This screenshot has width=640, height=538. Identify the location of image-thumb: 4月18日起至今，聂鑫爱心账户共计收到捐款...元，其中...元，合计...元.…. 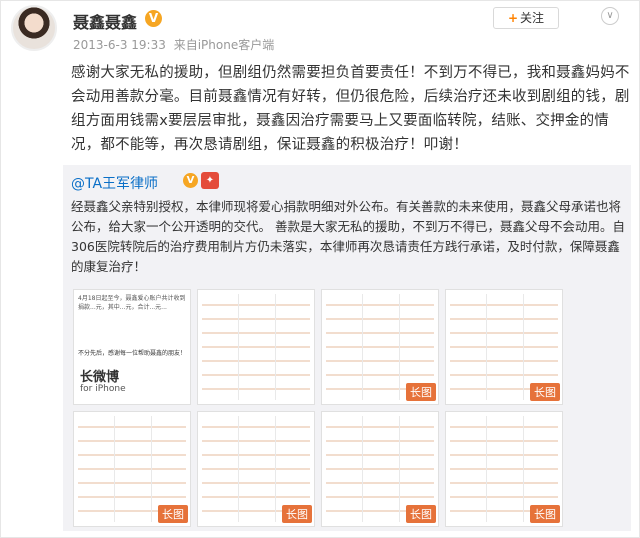
(132, 347).